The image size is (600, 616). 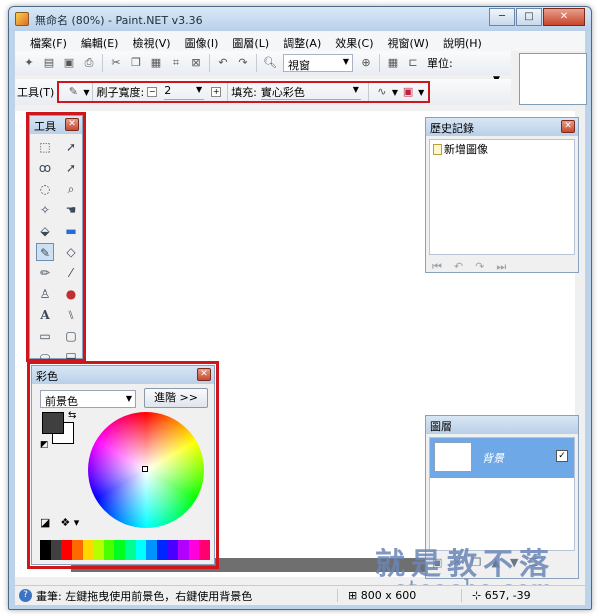 What do you see at coordinates (151, 41) in the screenshot?
I see `menu-view: 檢視(V)` at bounding box center [151, 41].